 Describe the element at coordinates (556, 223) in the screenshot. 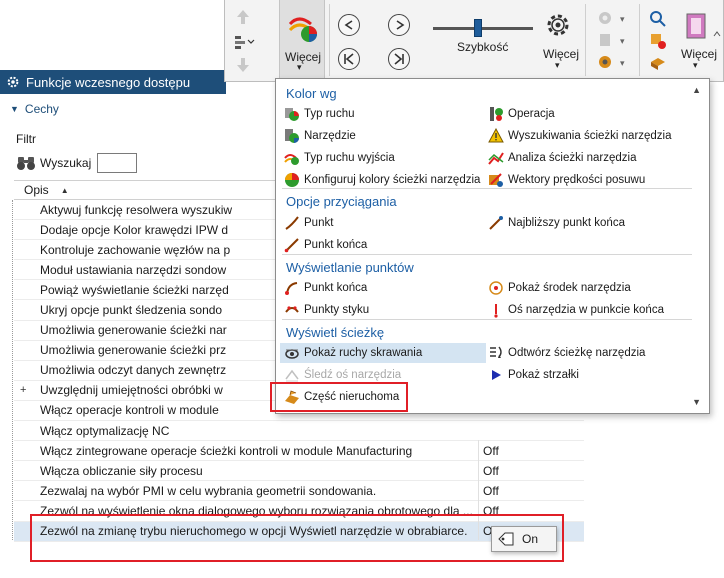

I see `menu-item-najblizszy-punkt: Najbliższy punkt końca` at that location.